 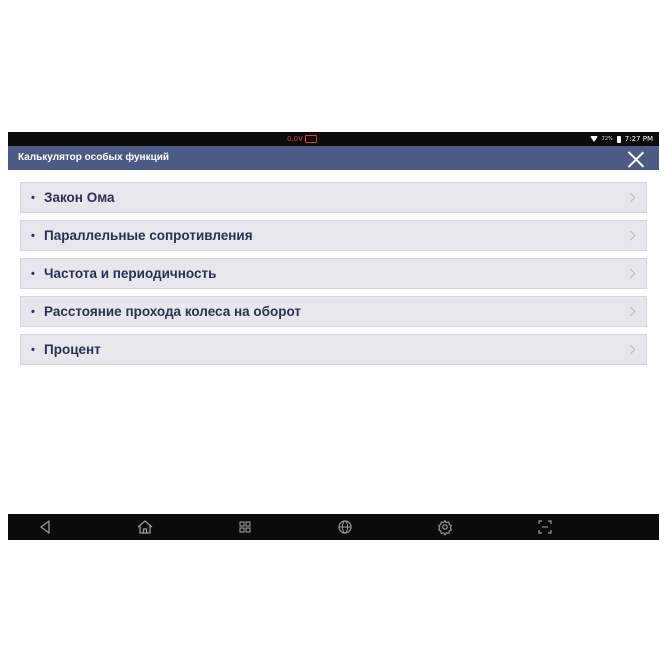 I want to click on list-item-percent: • Процент, so click(x=333, y=349).